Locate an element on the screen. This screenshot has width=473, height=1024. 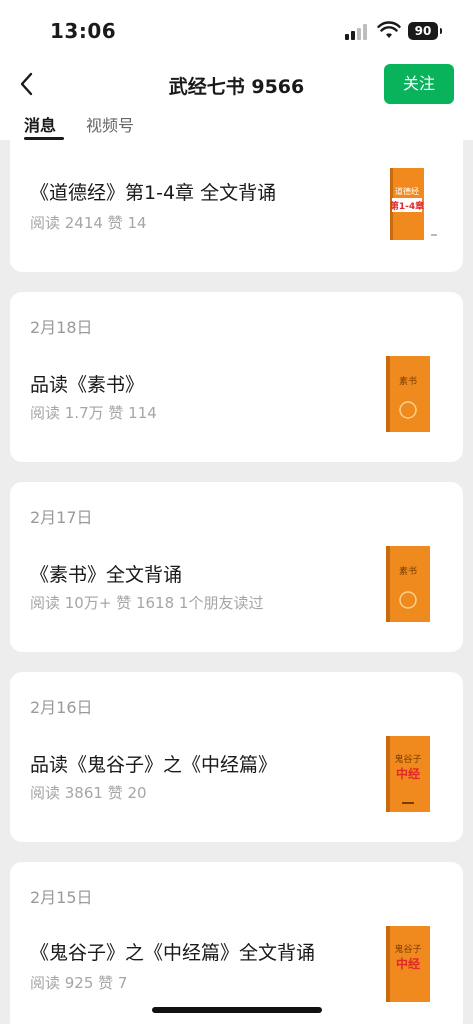
book-cover-thumbnail: 道德经 第1-4章 is located at coordinates (413, 204).